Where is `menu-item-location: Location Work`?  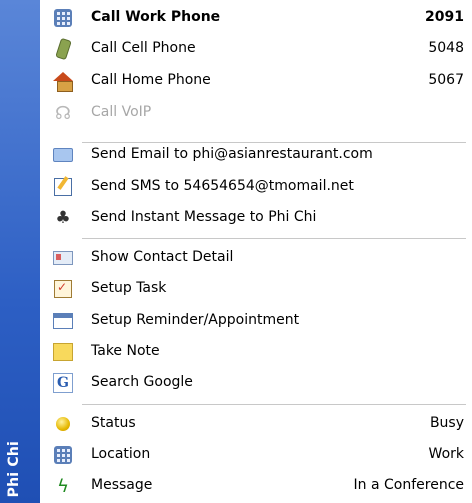 menu-item-location: Location Work is located at coordinates (256, 455).